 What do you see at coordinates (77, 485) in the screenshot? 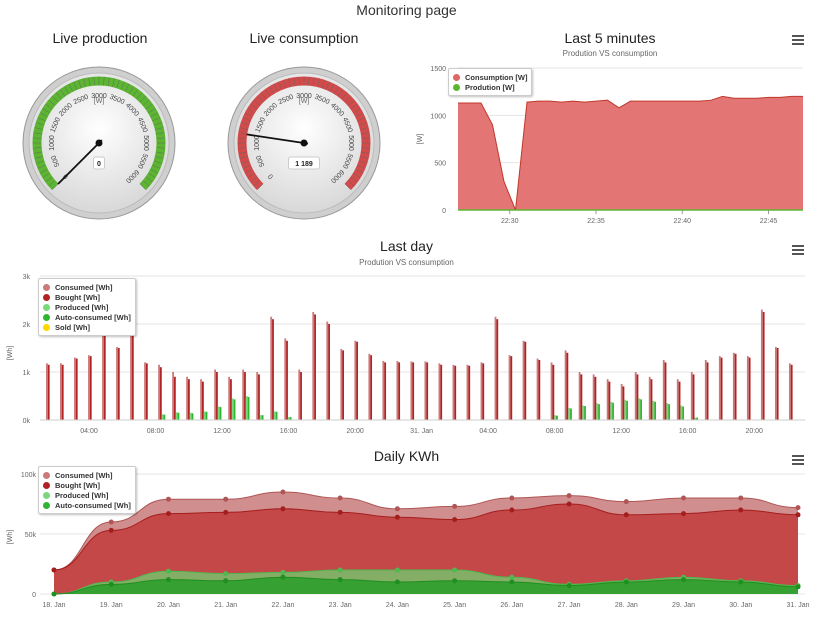
I see `legend-label: Bought [Wh]` at bounding box center [77, 485].